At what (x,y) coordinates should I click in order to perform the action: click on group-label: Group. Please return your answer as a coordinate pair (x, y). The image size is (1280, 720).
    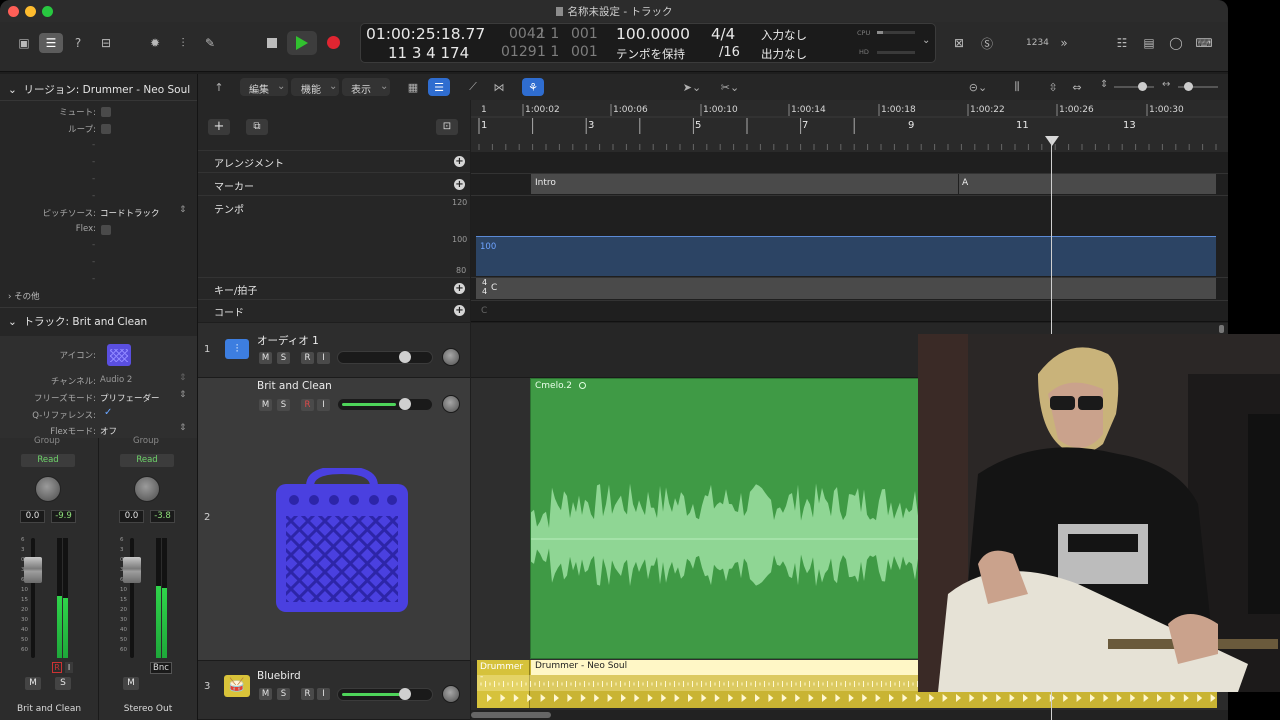
    Looking at the image, I should click on (146, 441).